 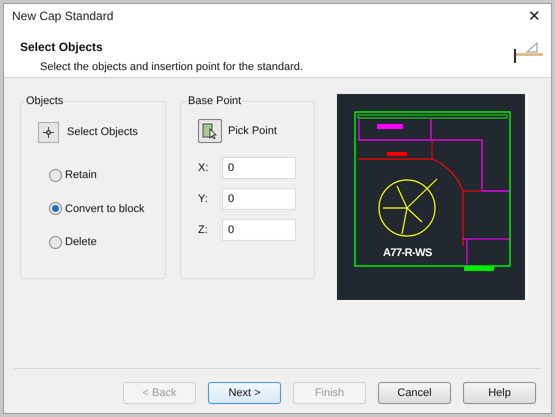 I want to click on radio-label: Retain, so click(x=81, y=175).